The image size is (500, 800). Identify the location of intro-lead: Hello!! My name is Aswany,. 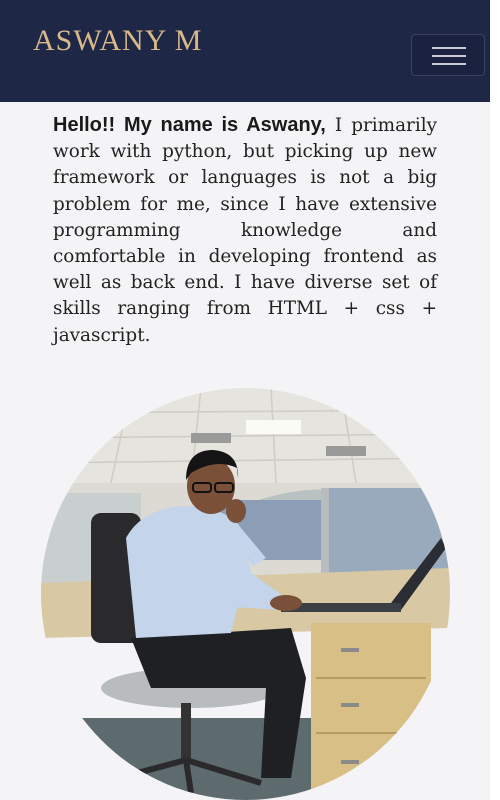
(189, 125).